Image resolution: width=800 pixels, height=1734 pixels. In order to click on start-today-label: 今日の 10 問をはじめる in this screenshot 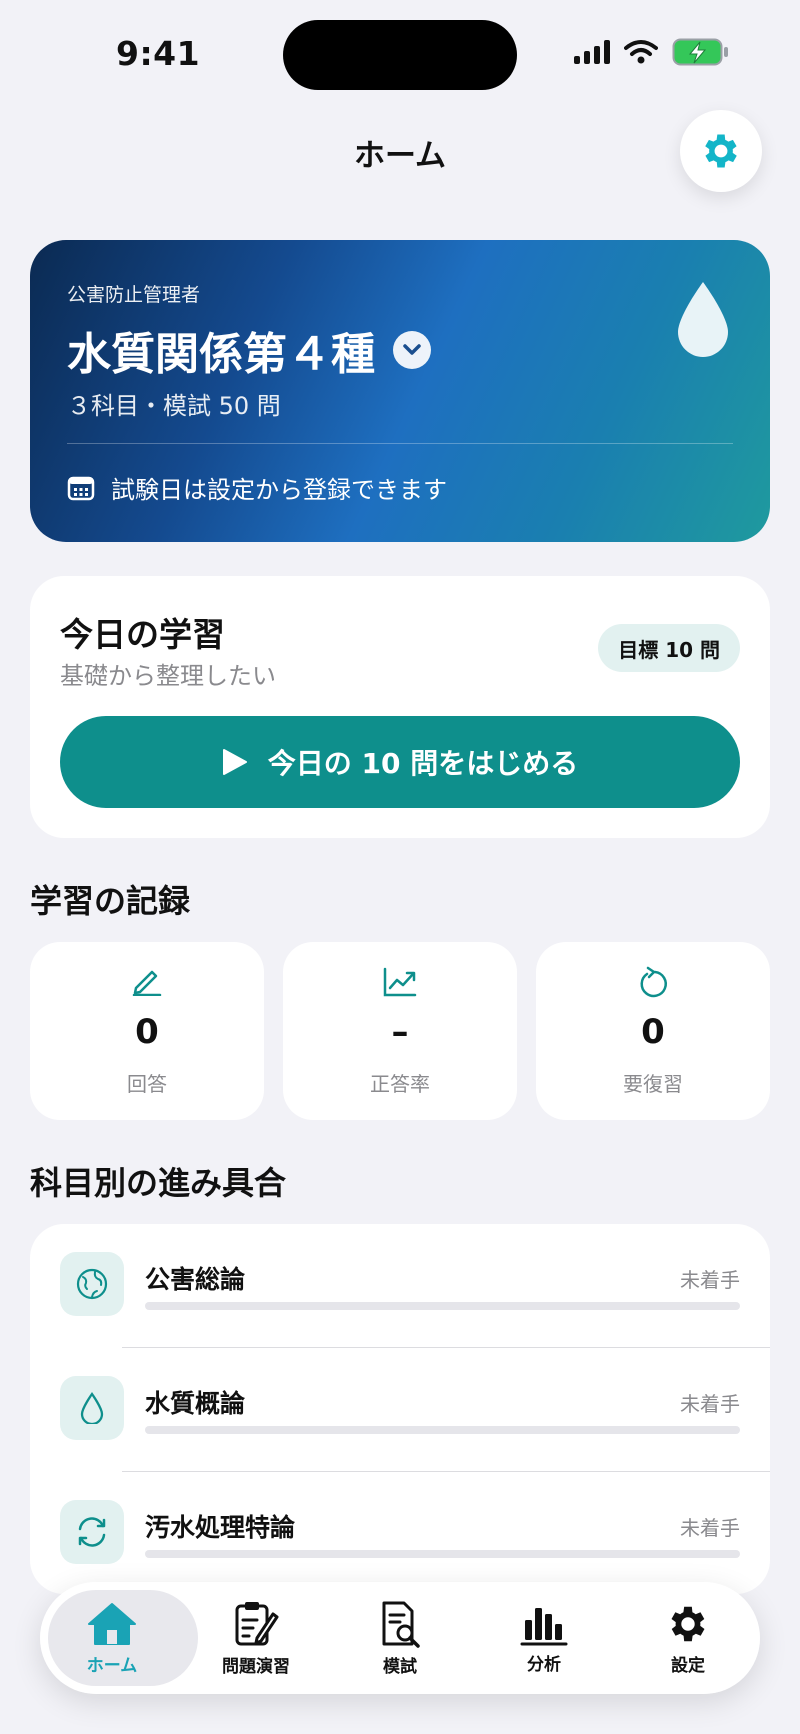, I will do `click(423, 763)`.